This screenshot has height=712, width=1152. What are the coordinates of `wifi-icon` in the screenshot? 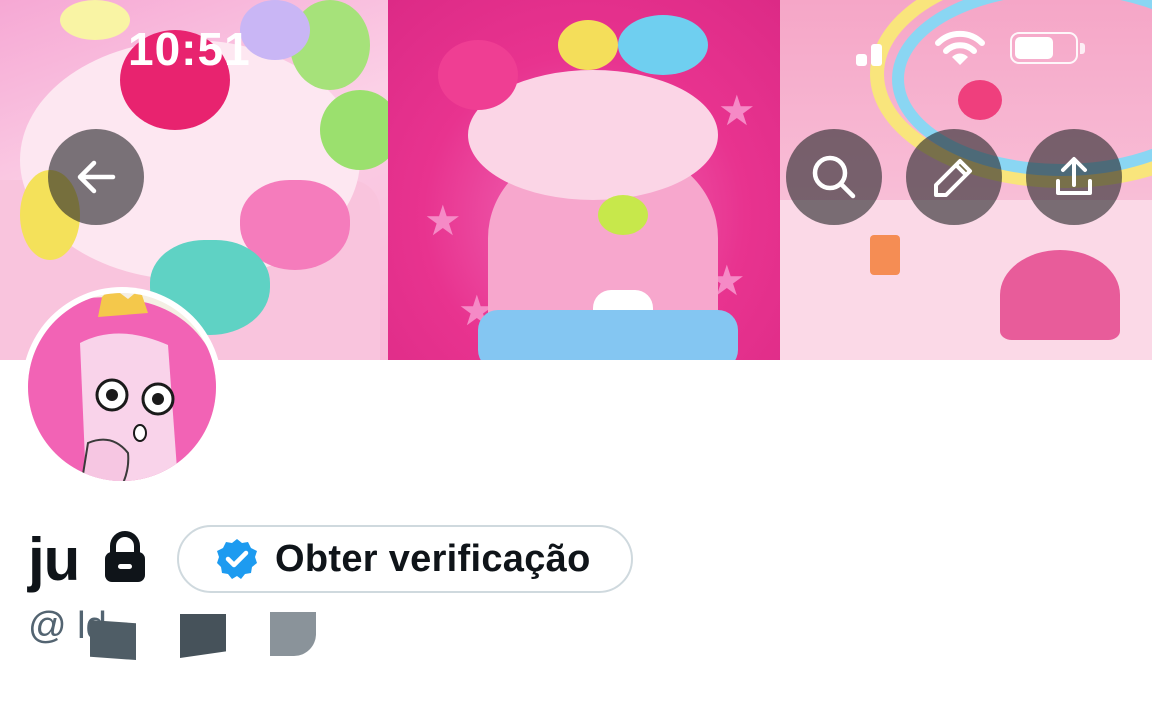 It's located at (960, 48).